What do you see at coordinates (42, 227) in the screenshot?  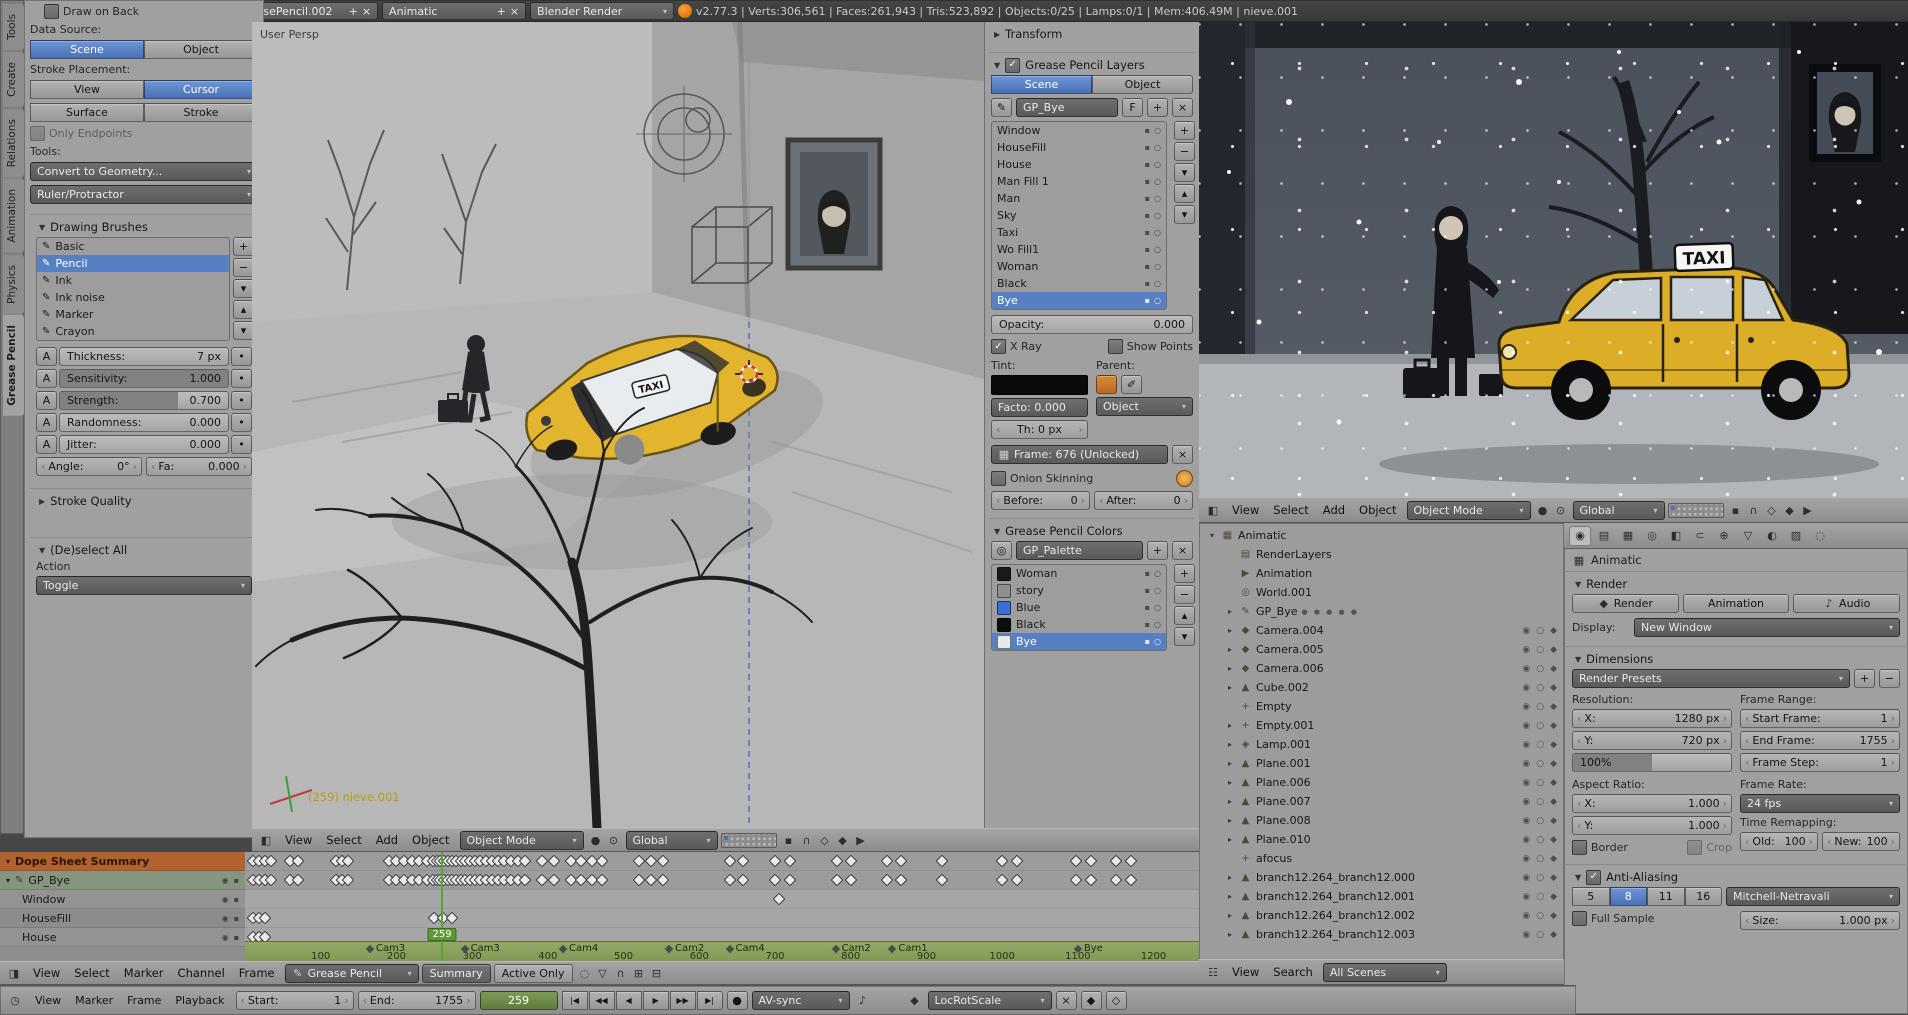 I see `panel-collapse-icon: ▼` at bounding box center [42, 227].